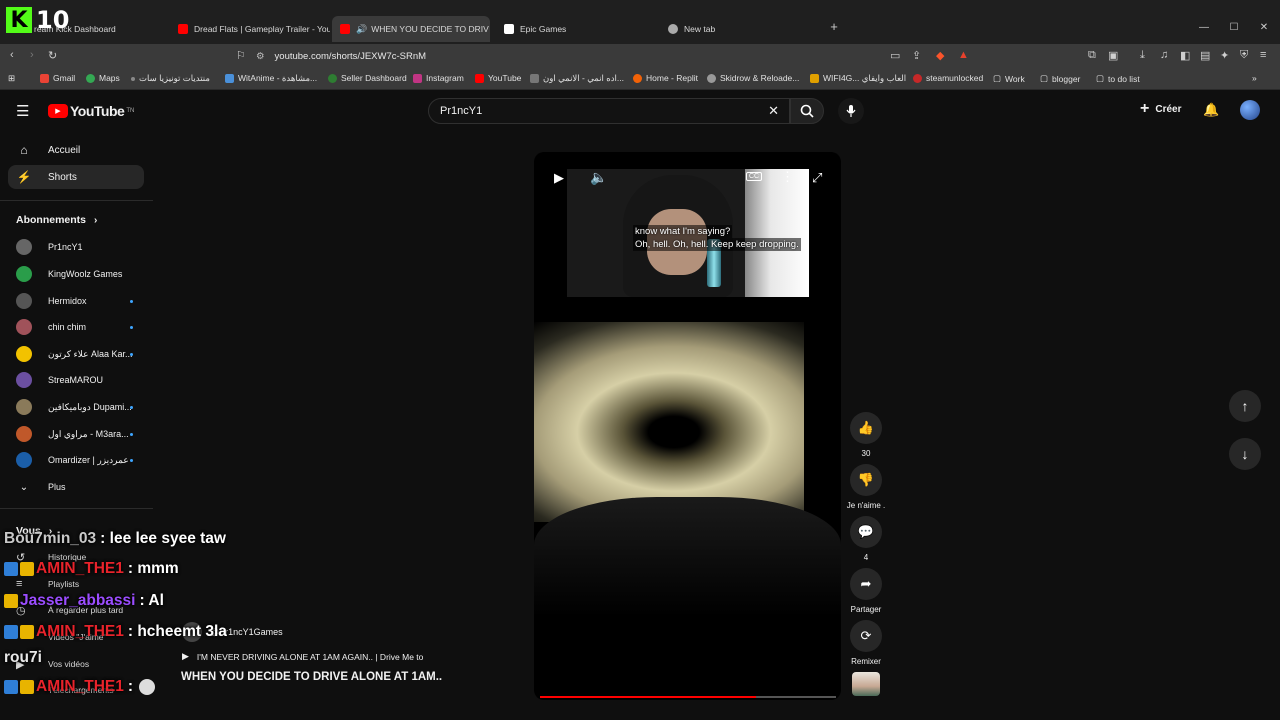 This screenshot has height=720, width=1280. Describe the element at coordinates (22, 111) in the screenshot. I see `hamburger-menu-icon: ☰` at that location.